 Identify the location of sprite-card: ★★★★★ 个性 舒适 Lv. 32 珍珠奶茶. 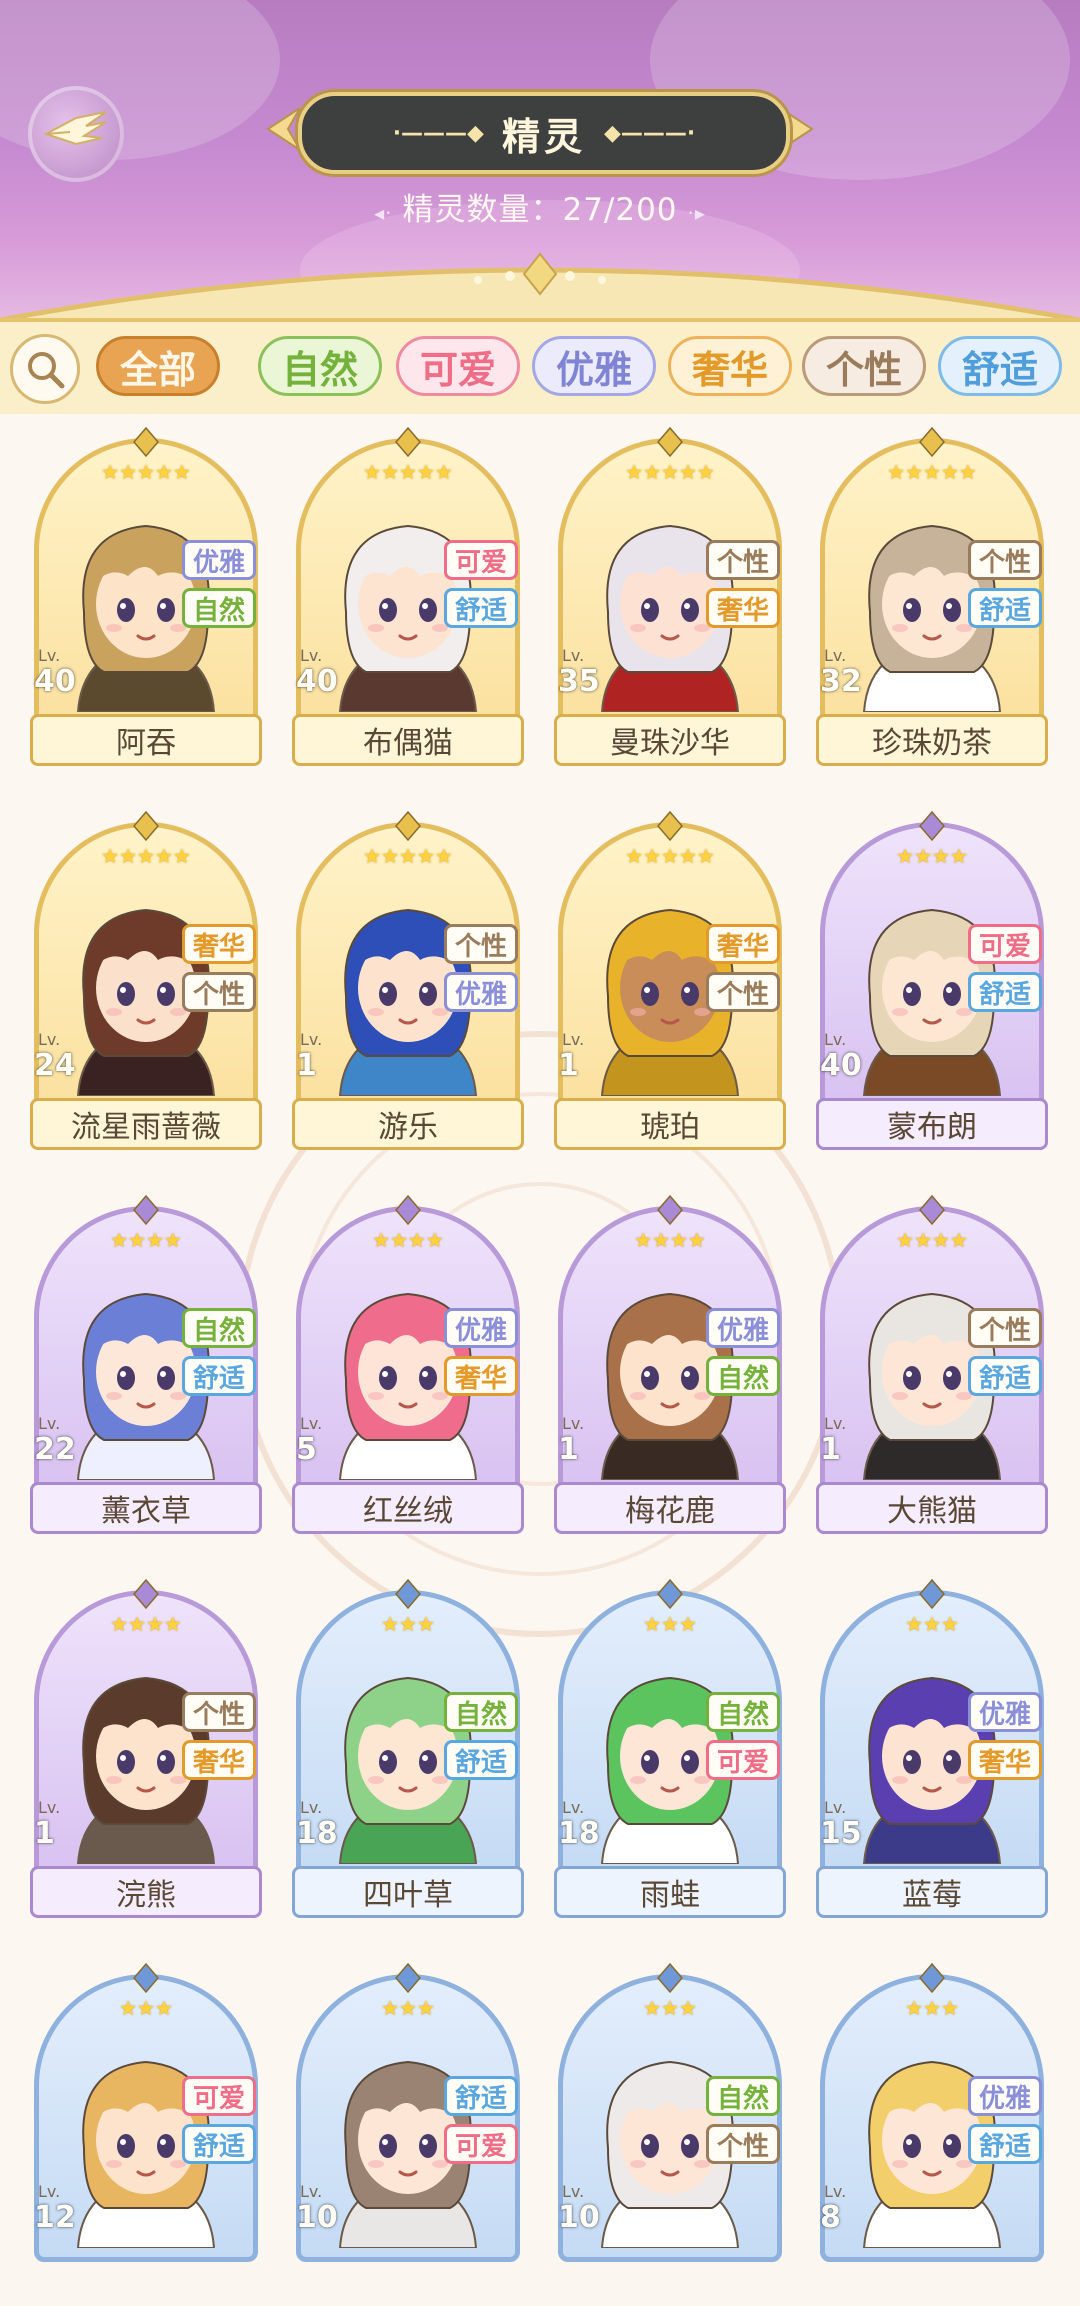
(932, 598).